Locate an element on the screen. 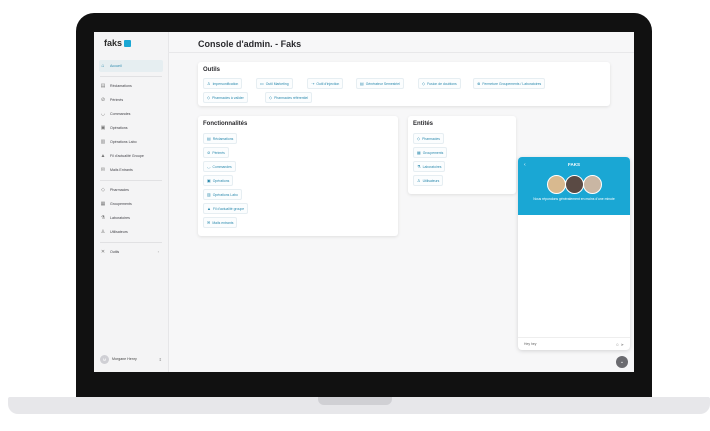 This screenshot has width=710, height=431. chip-generateur-semestriel: ▤ Générateur Semestriel is located at coordinates (380, 83).